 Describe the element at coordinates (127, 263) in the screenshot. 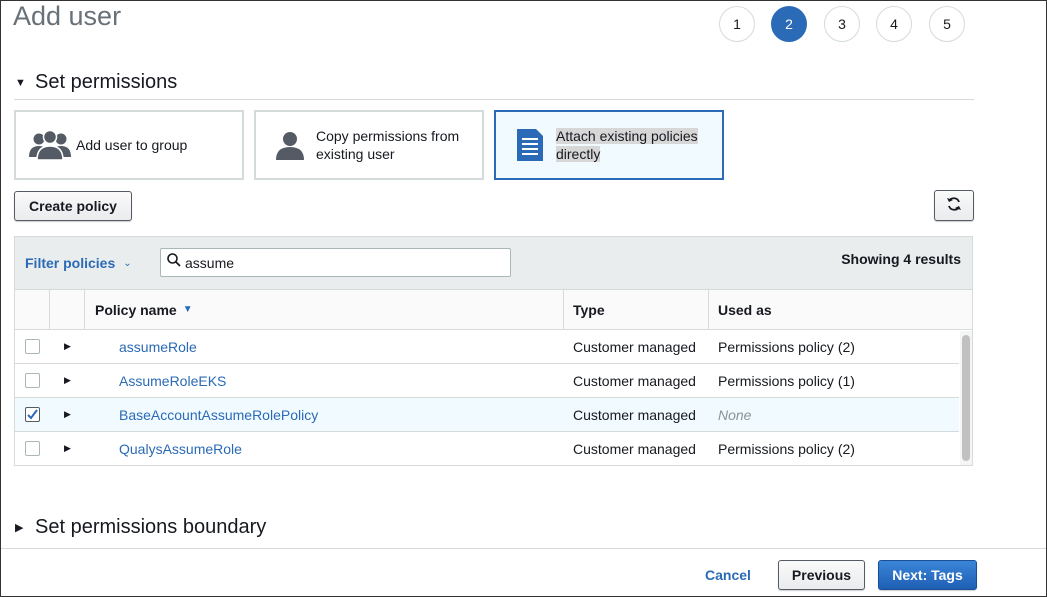

I see `chevron-down-icon: ⌄` at that location.